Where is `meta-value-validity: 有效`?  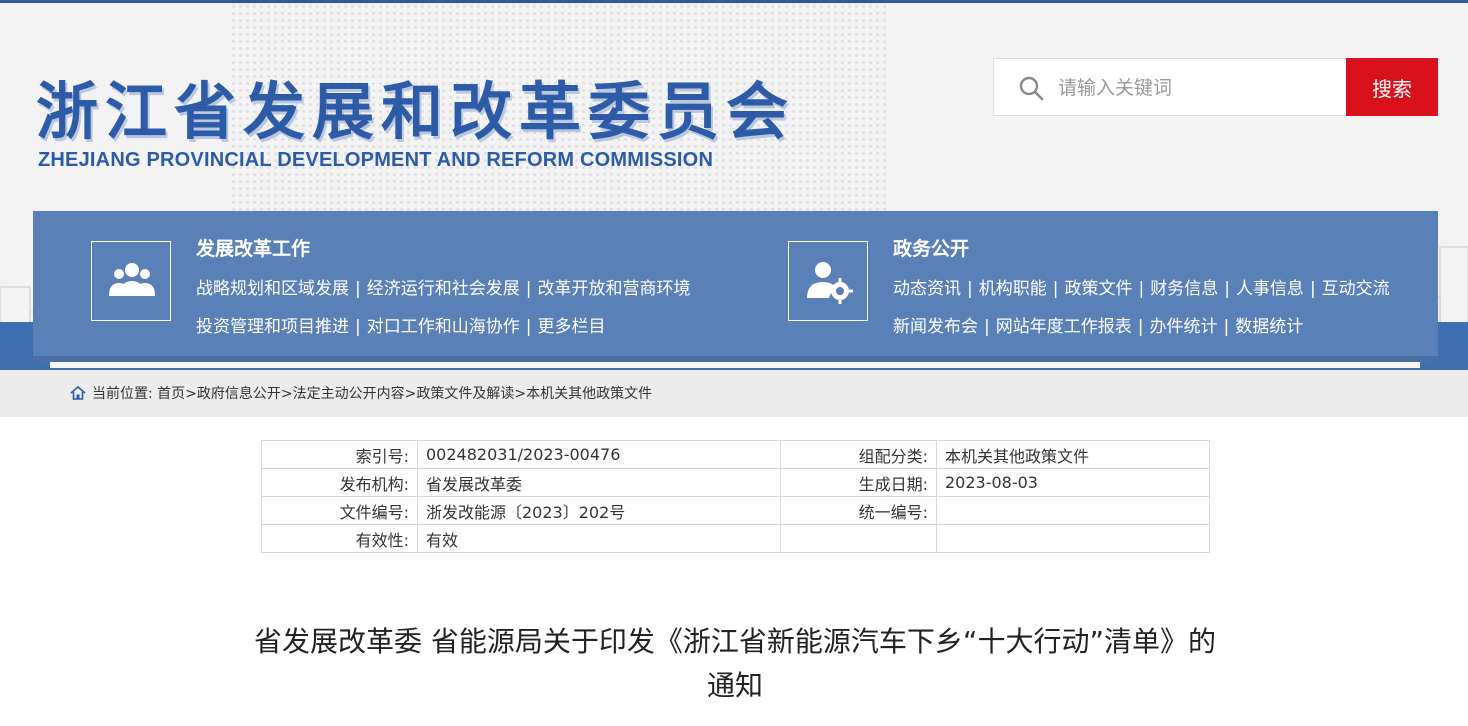 meta-value-validity: 有效 is located at coordinates (599, 538).